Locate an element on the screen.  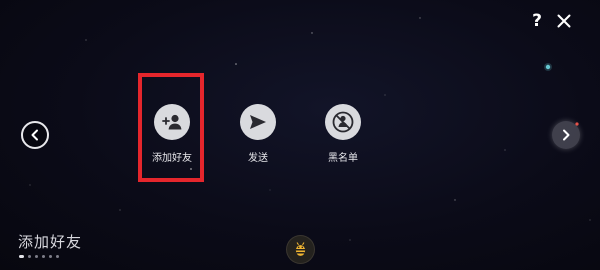
close-icon is located at coordinates (564, 21).